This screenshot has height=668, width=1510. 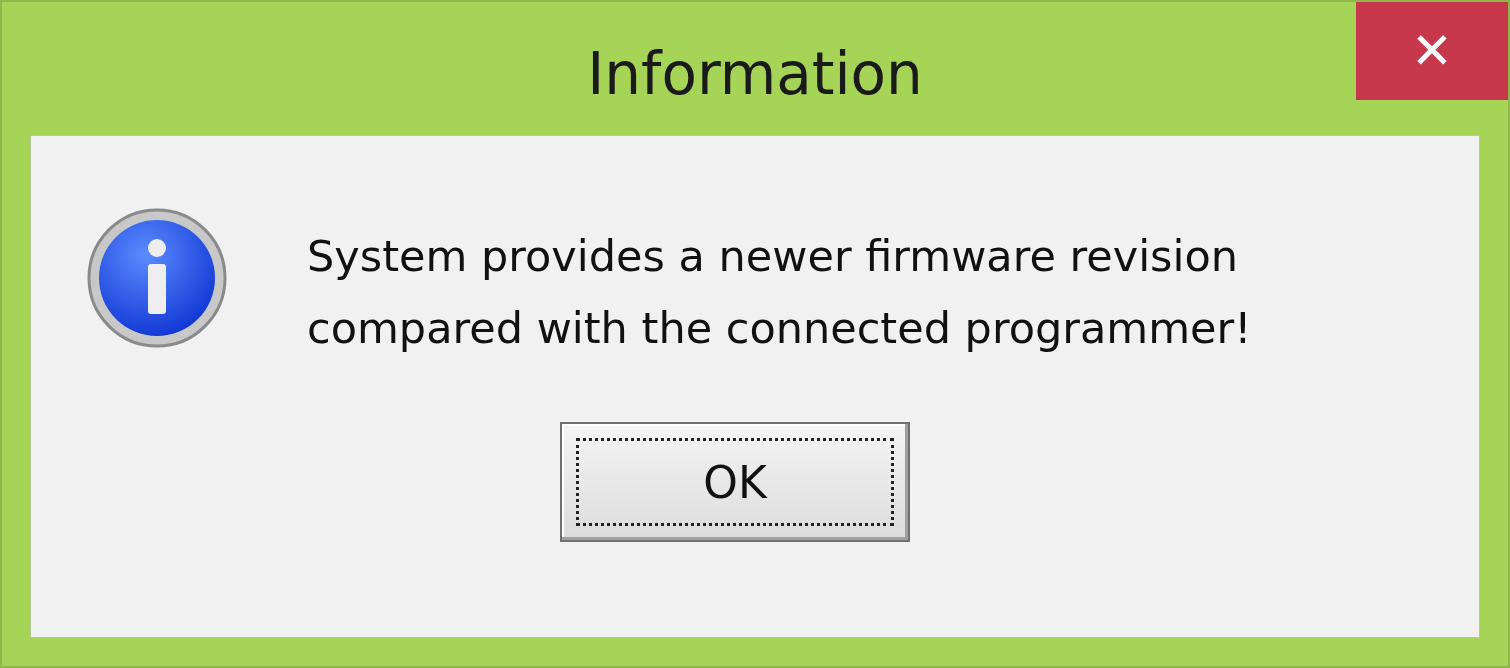 I want to click on message-text: System provides a newer firmware revision compared with the connected programmer!, so click(x=779, y=292).